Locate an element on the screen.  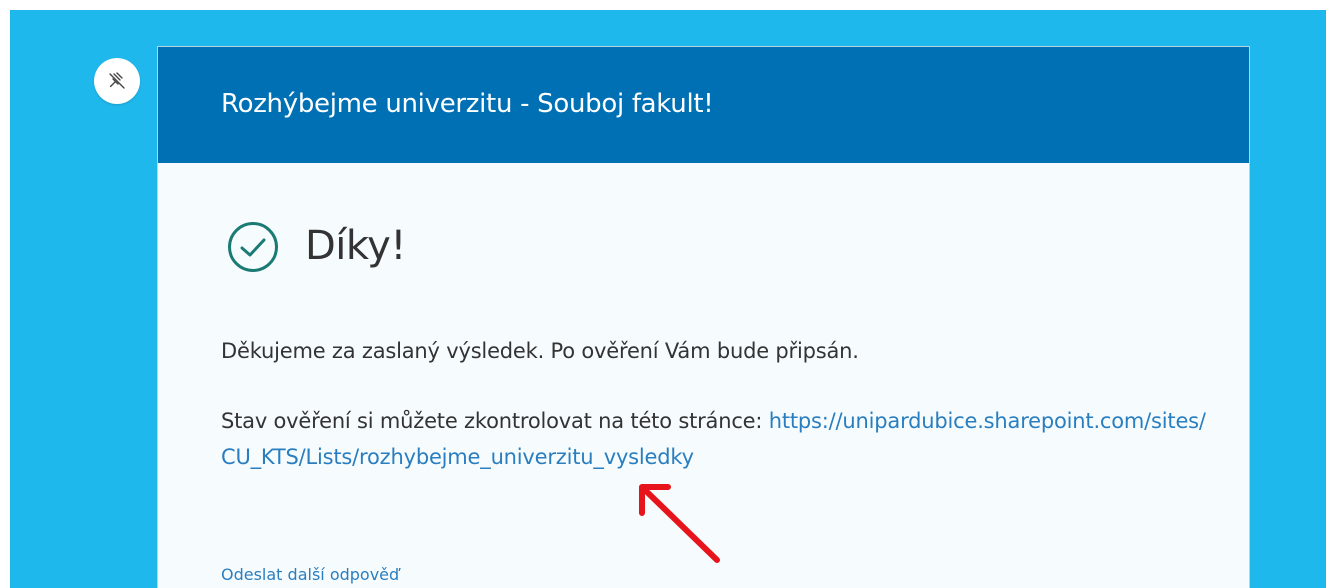
unpin-icon is located at coordinates (117, 80).